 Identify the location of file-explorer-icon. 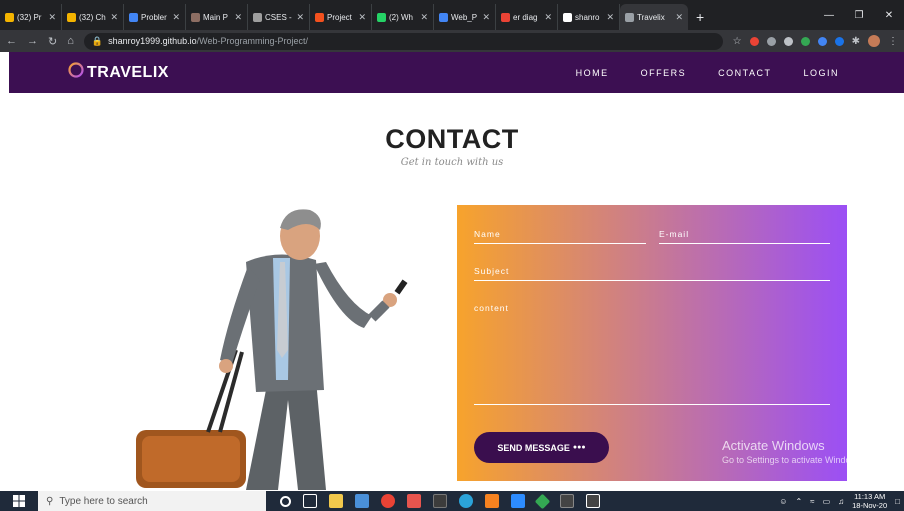
(336, 501).